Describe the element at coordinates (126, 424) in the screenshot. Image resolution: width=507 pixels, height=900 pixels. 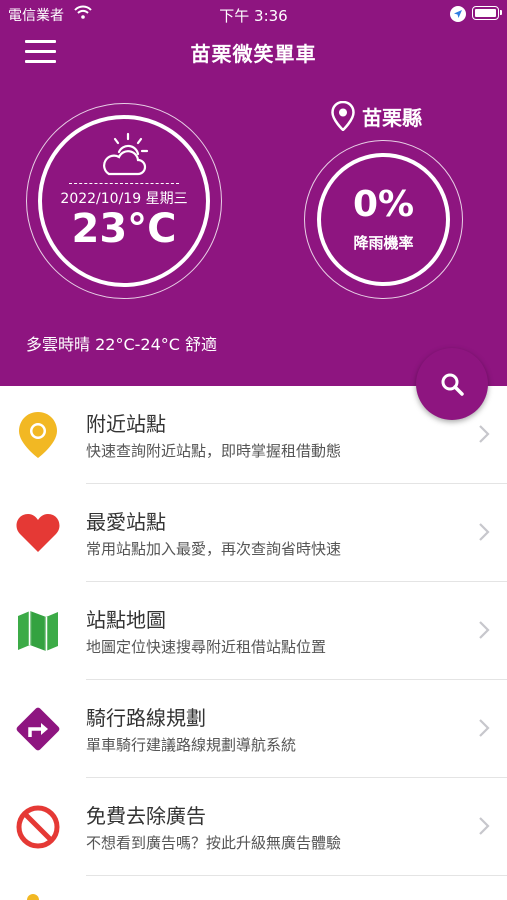
I see `list-item-title: 附近站點` at that location.